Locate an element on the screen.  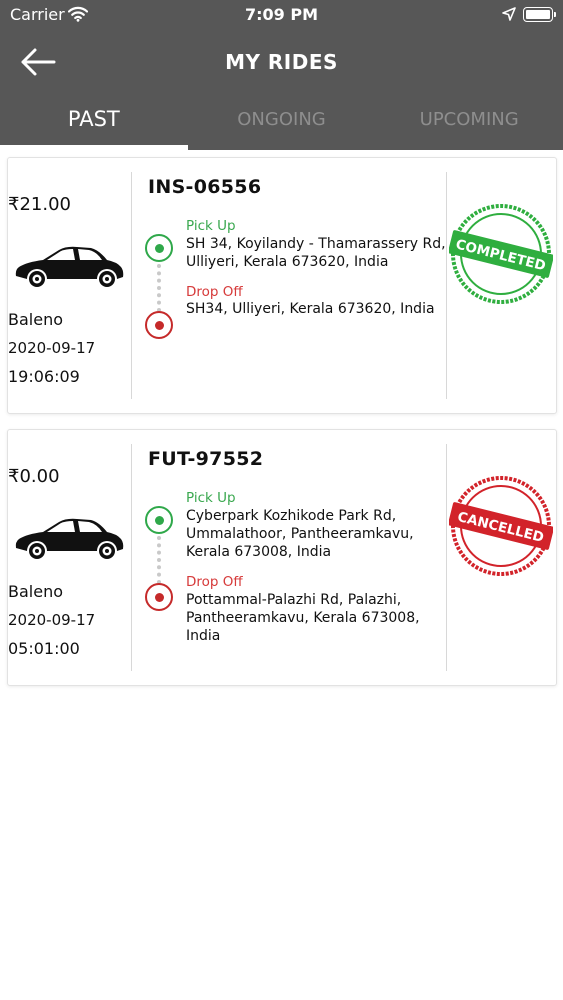
page-title: MY RIDES is located at coordinates (281, 62).